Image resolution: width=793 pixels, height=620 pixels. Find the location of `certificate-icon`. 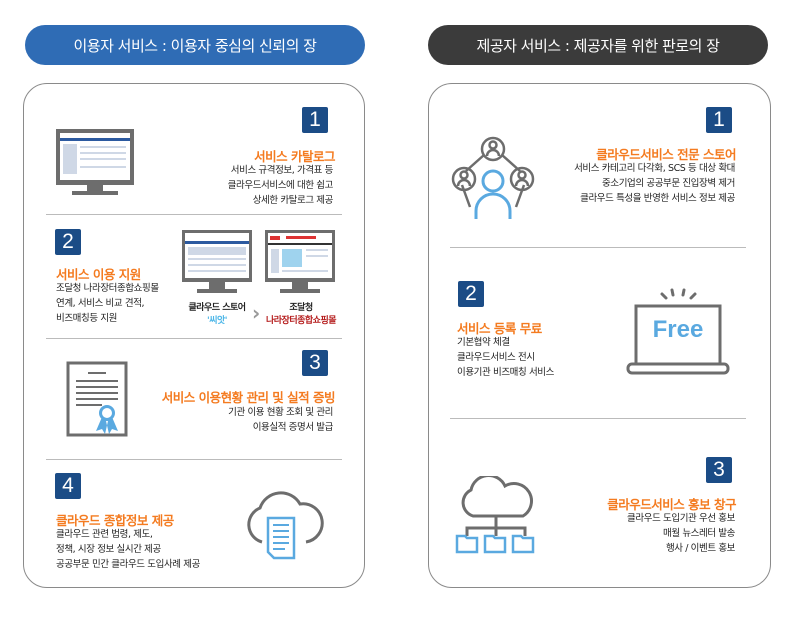

certificate-icon is located at coordinates (97, 399).